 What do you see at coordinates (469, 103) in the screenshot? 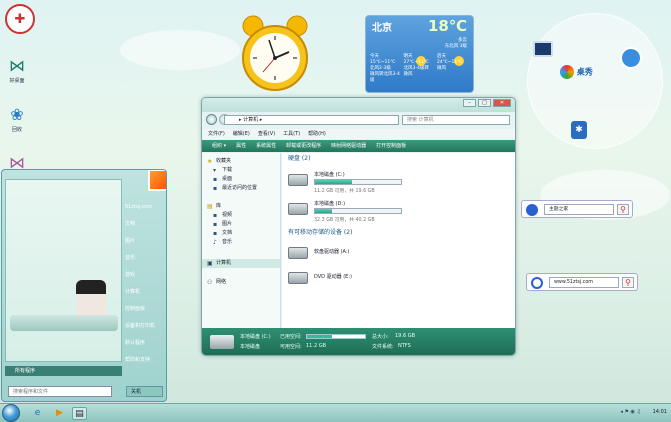
I see `minimize-button: –` at bounding box center [469, 103].